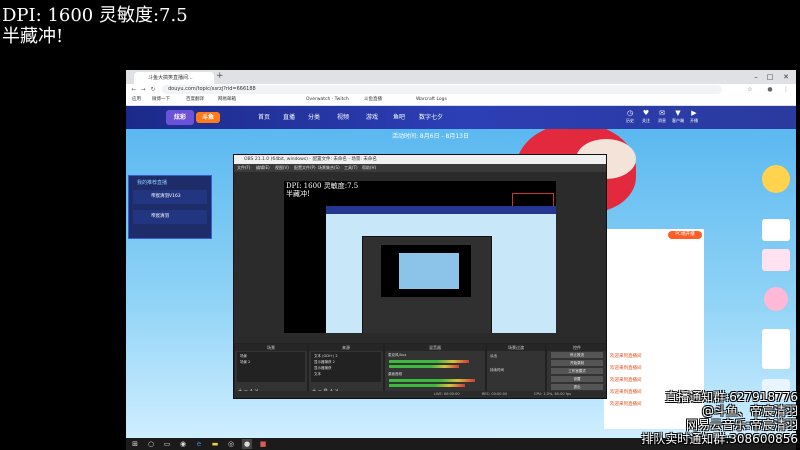  Describe the element at coordinates (577, 355) in the screenshot. I see `stop-streaming-button: 停止推流` at that location.